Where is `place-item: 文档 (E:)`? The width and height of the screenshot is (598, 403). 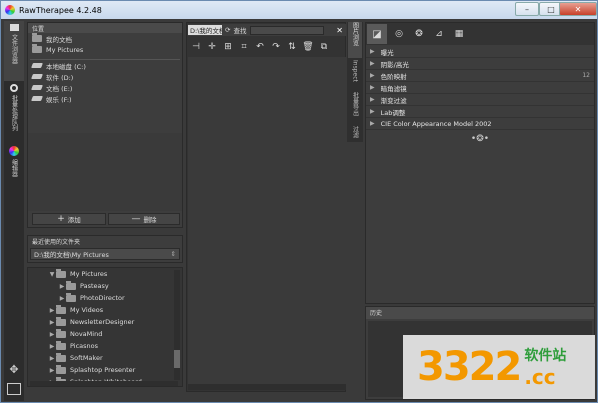
place-item: 文档 (E:) is located at coordinates (105, 87).